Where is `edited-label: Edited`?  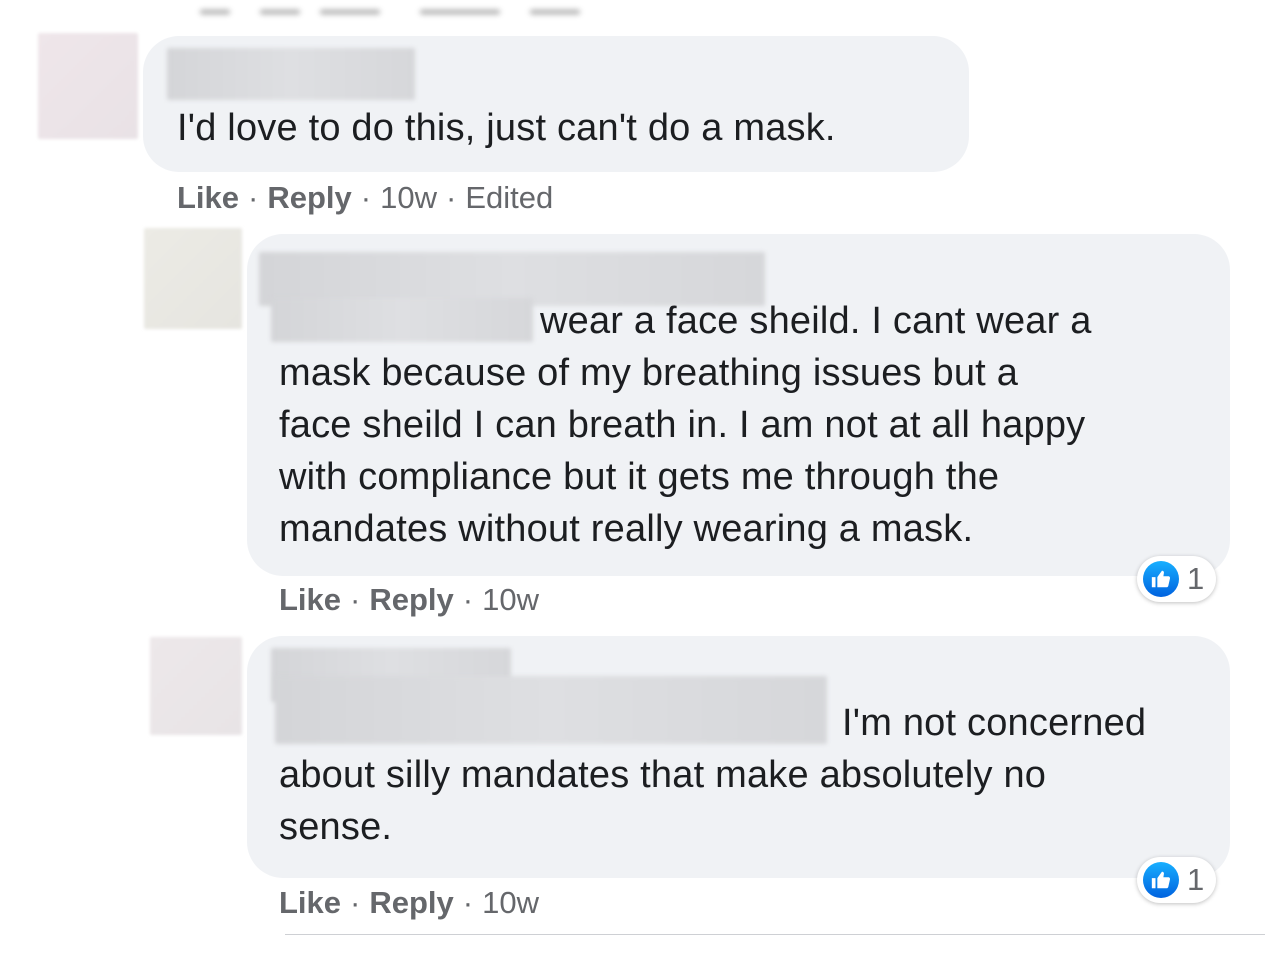 edited-label: Edited is located at coordinates (509, 198).